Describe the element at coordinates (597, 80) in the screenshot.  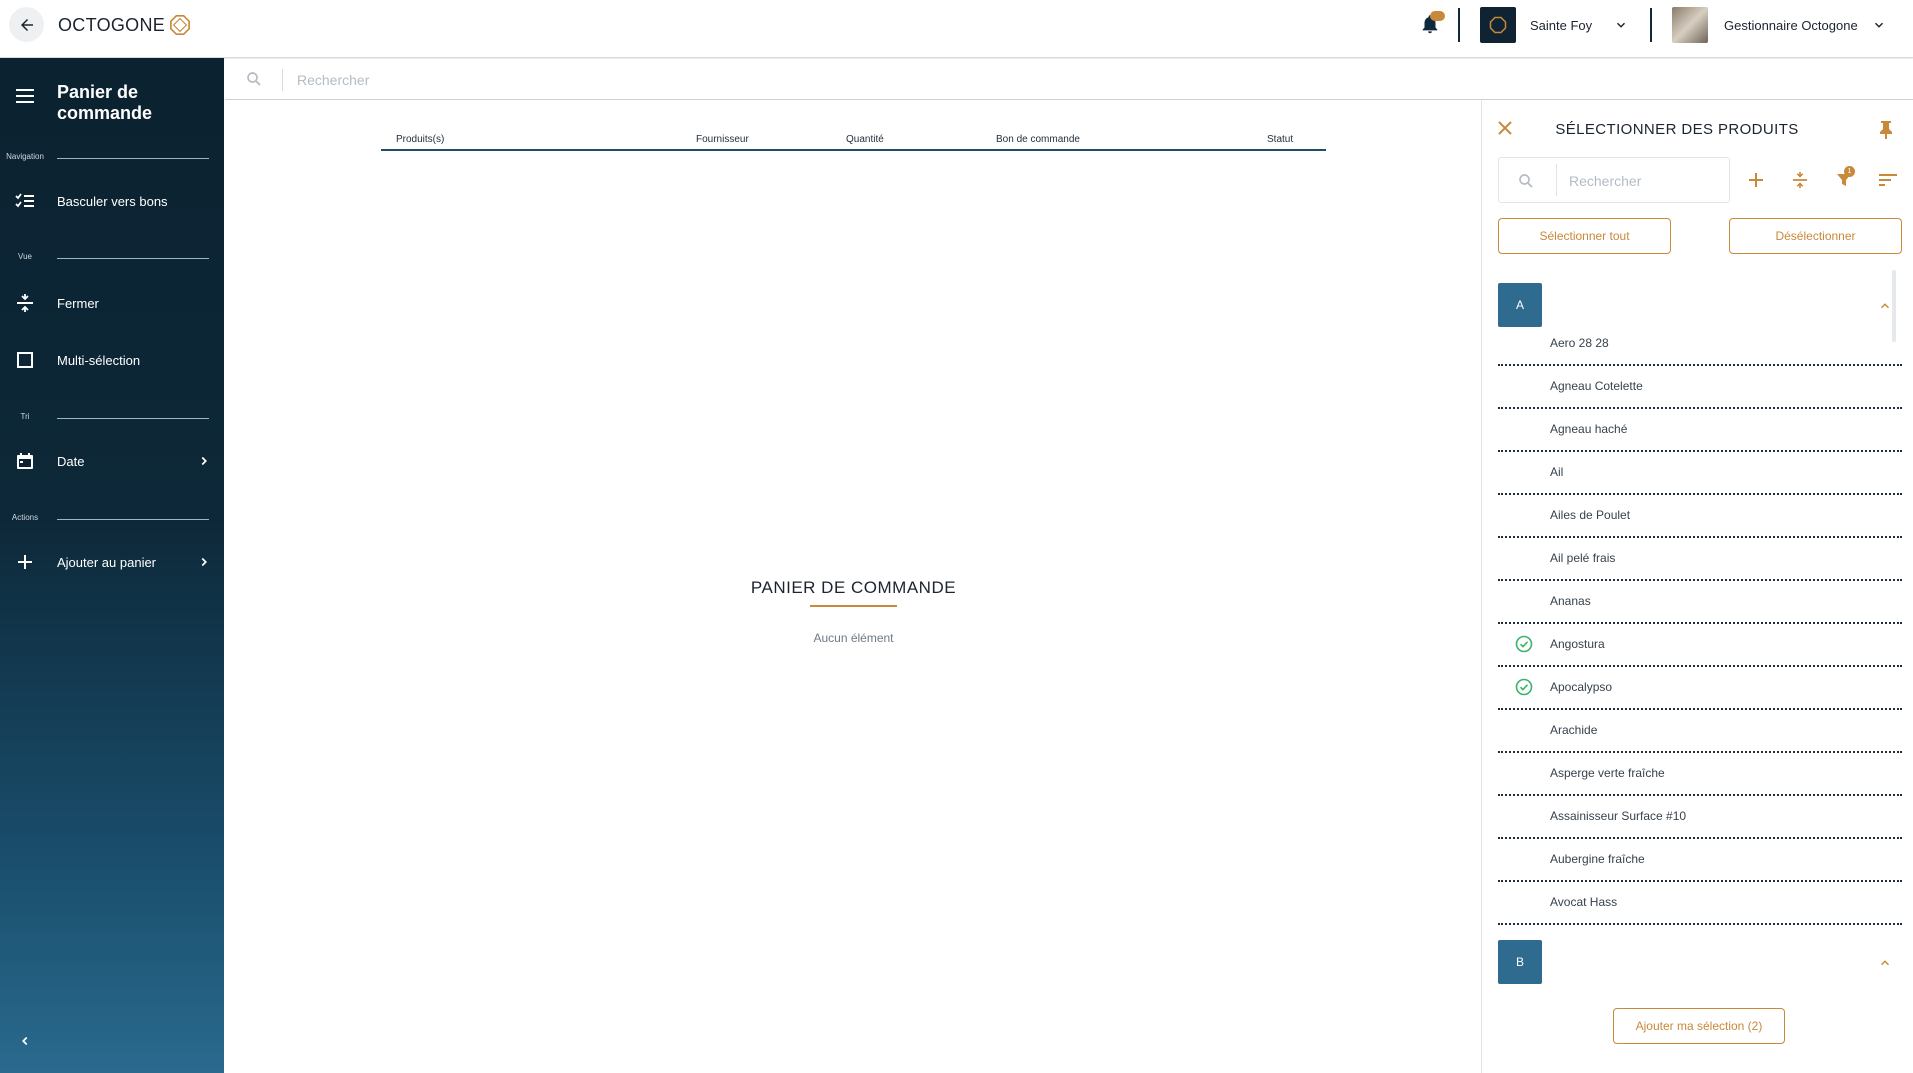
I see `search-input` at that location.